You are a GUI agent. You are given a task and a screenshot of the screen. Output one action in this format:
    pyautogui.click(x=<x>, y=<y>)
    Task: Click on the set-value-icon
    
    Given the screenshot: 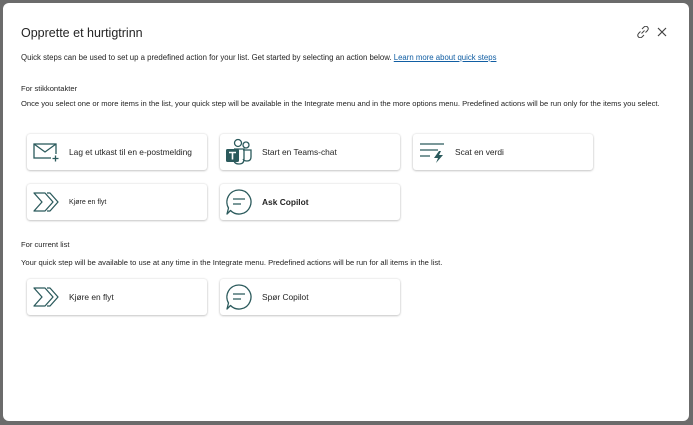 What is the action you would take?
    pyautogui.click(x=432, y=152)
    